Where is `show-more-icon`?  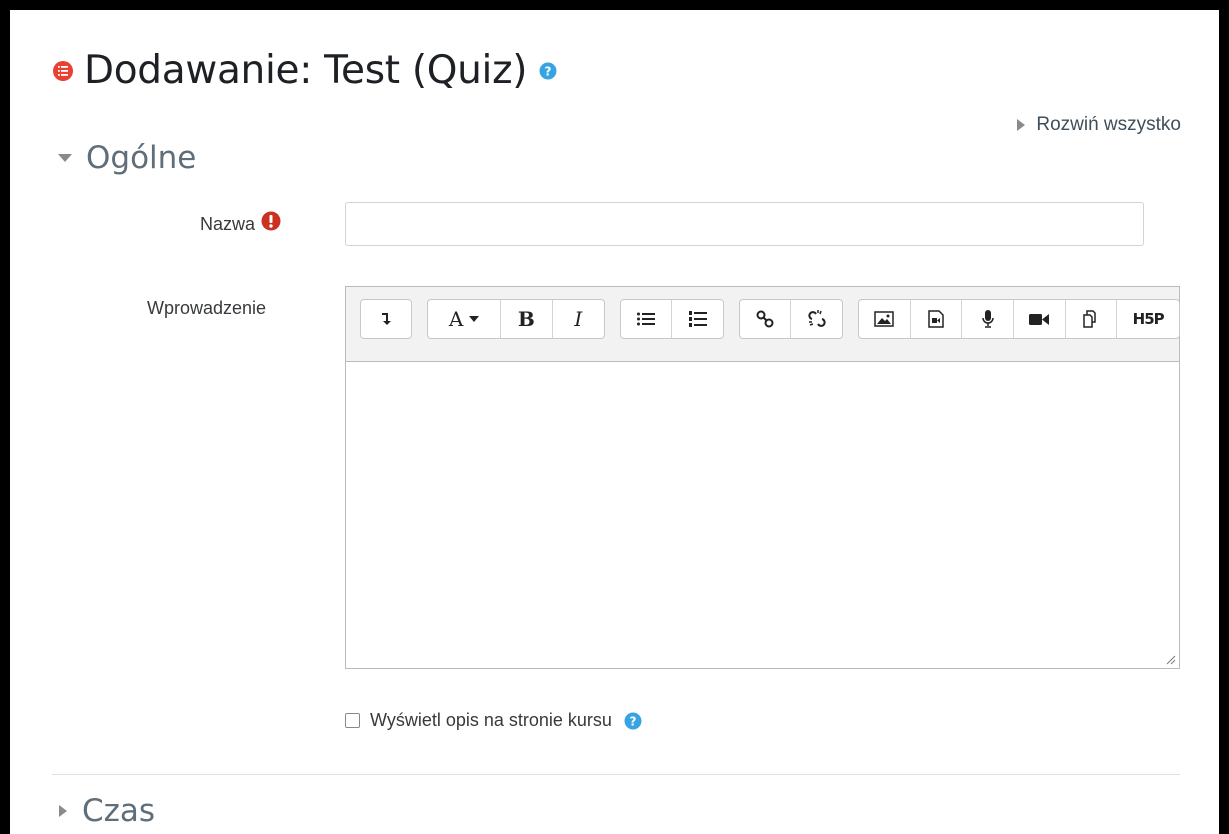 show-more-icon is located at coordinates (386, 319).